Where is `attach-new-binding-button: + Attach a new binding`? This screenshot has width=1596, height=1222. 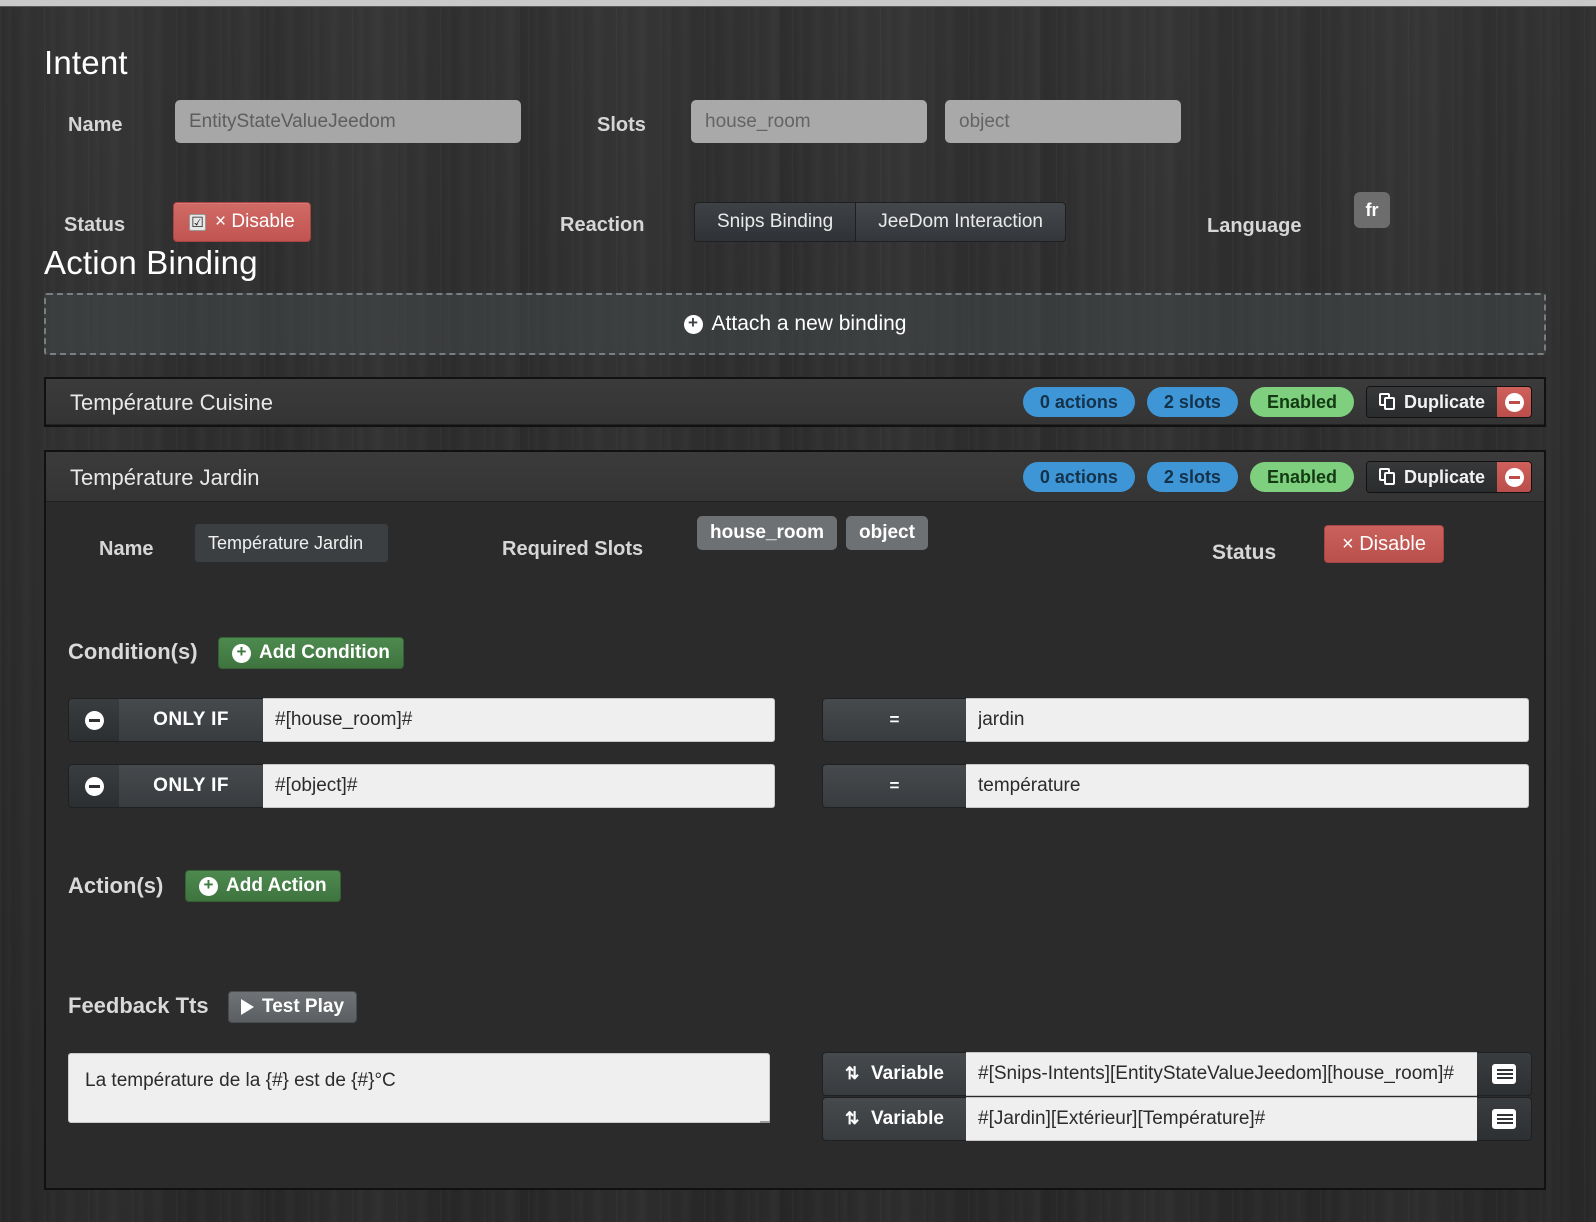 attach-new-binding-button: + Attach a new binding is located at coordinates (795, 324).